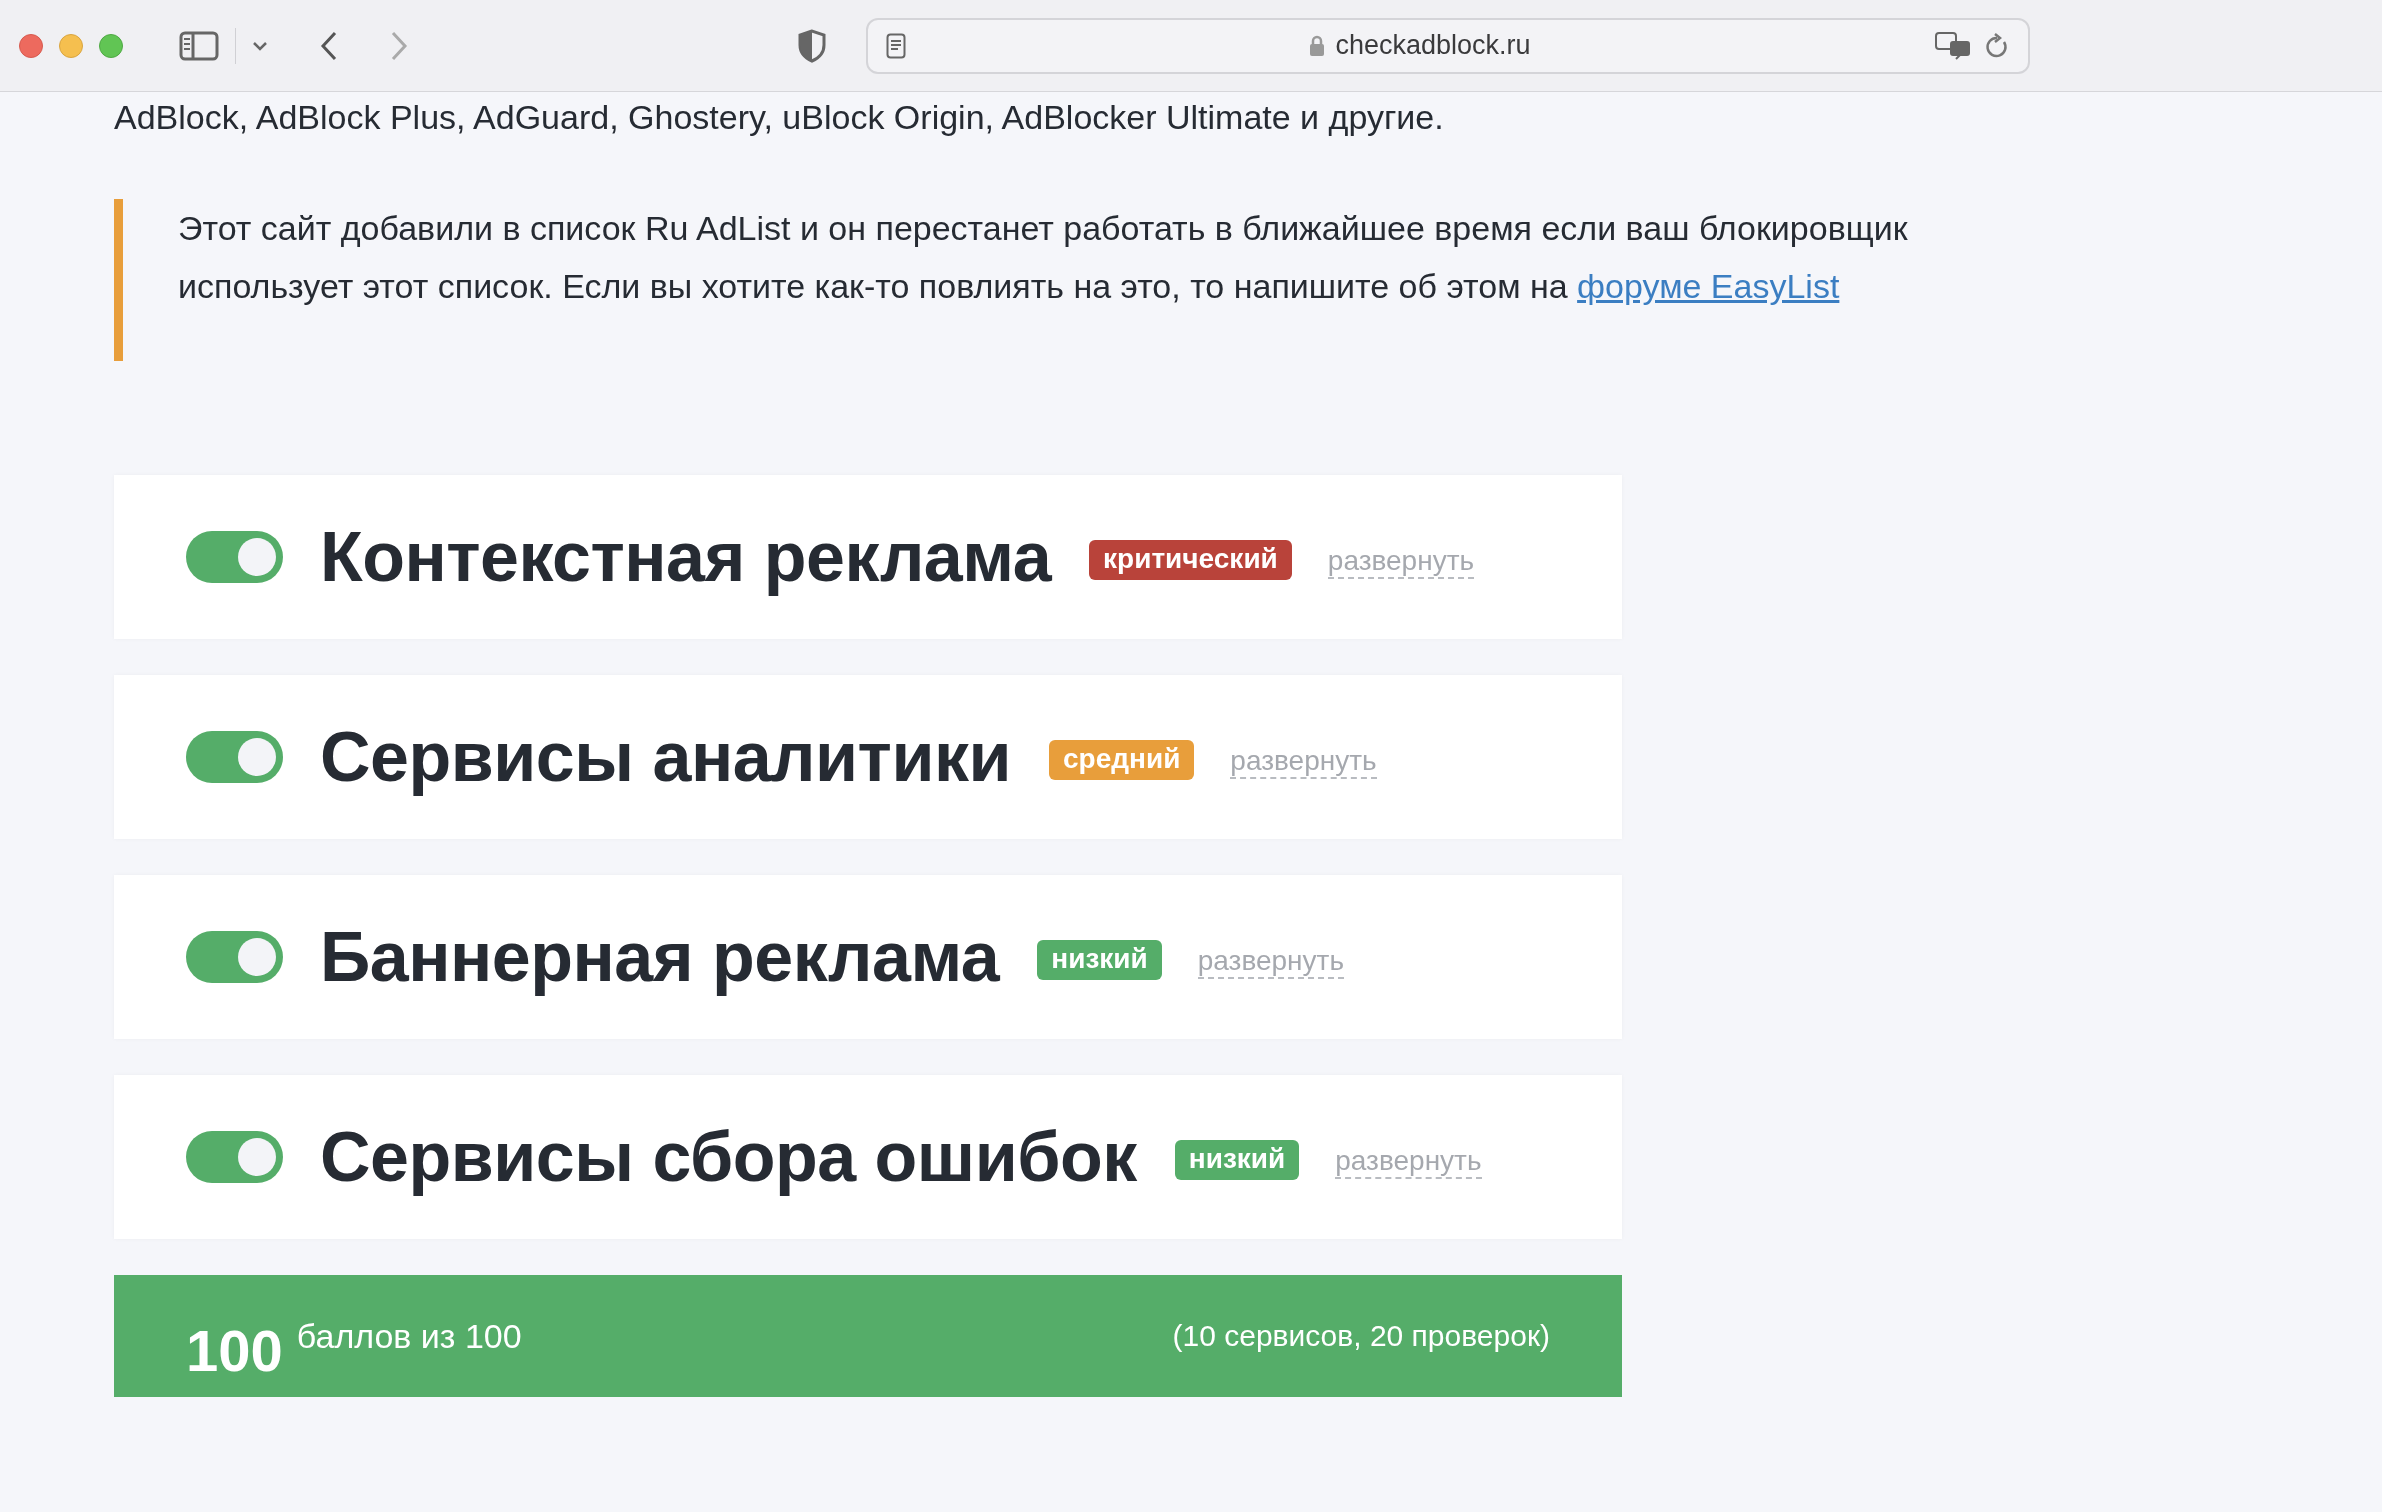 This screenshot has height=1512, width=2382. I want to click on notice-text: Этот сайт добавили в список Ru AdList и он перестанет работать в ближайшее время если ваш блокировщик использует этот список. Если вы хотите как-то повлиять на это, то напишите об этом на форуме EasyList, so click(1043, 257).